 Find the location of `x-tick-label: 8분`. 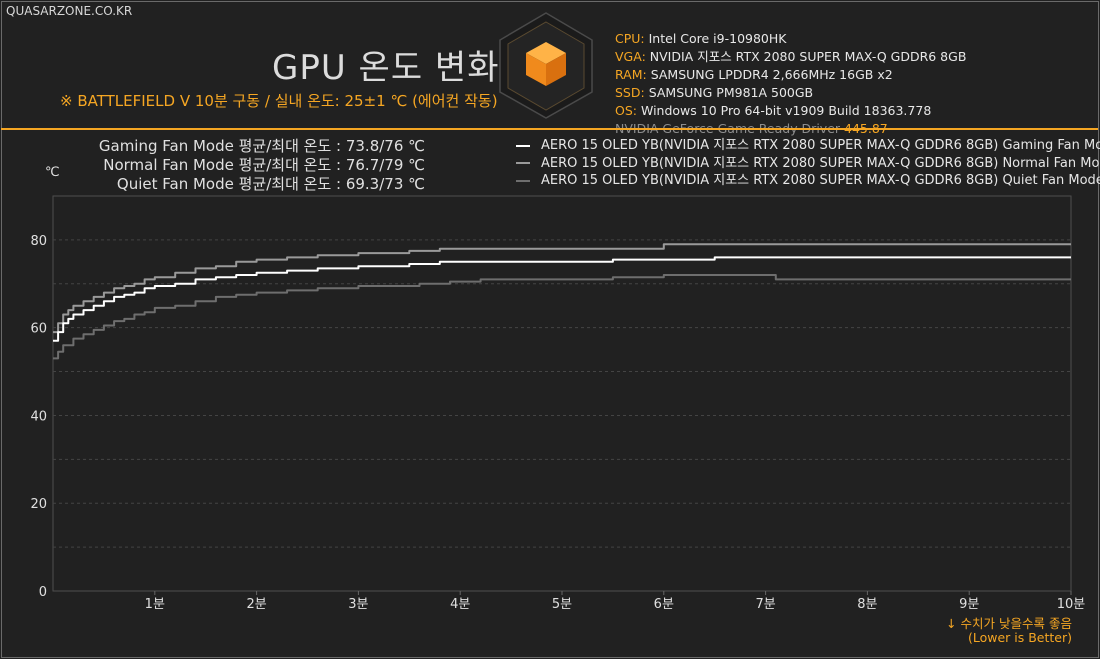

x-tick-label: 8분 is located at coordinates (867, 604).